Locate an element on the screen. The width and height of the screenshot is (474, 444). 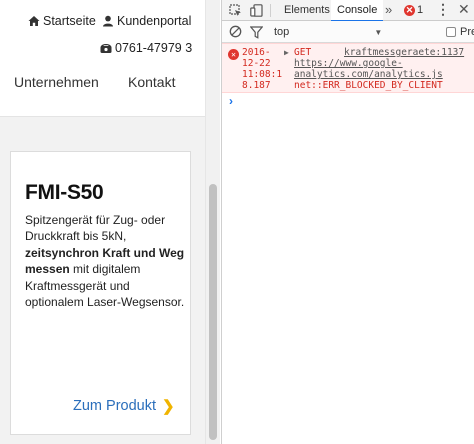
console-toolbar: top ▼ Pre is located at coordinates (348, 32).